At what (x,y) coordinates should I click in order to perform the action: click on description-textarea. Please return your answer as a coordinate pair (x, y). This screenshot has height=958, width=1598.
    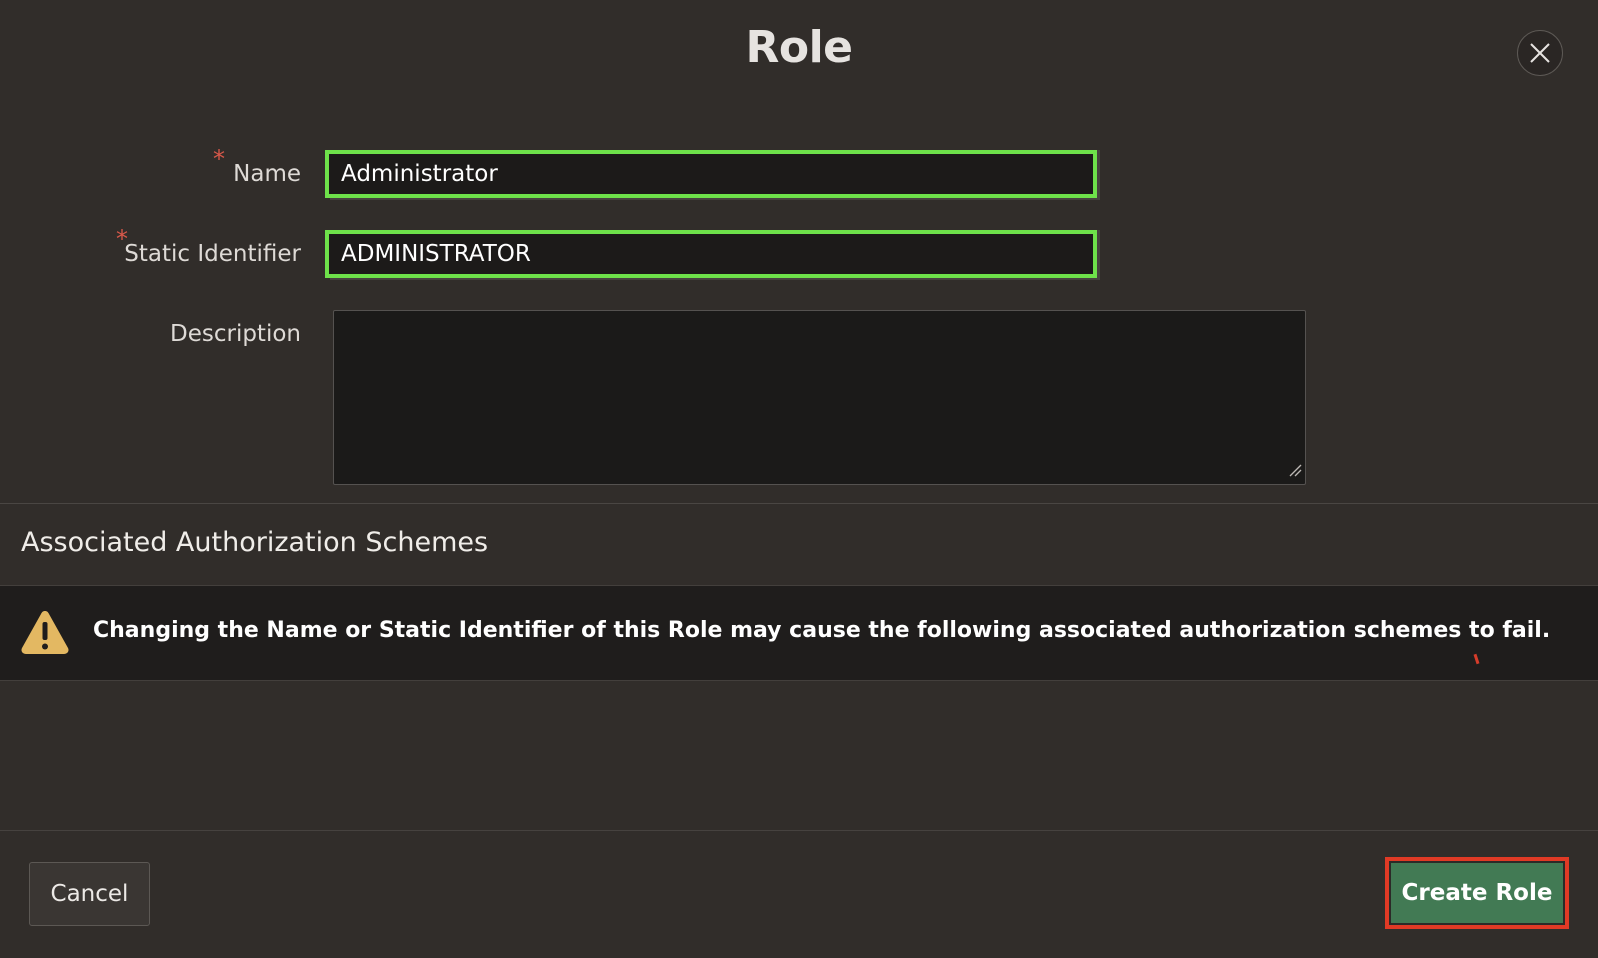
    Looking at the image, I should click on (819, 397).